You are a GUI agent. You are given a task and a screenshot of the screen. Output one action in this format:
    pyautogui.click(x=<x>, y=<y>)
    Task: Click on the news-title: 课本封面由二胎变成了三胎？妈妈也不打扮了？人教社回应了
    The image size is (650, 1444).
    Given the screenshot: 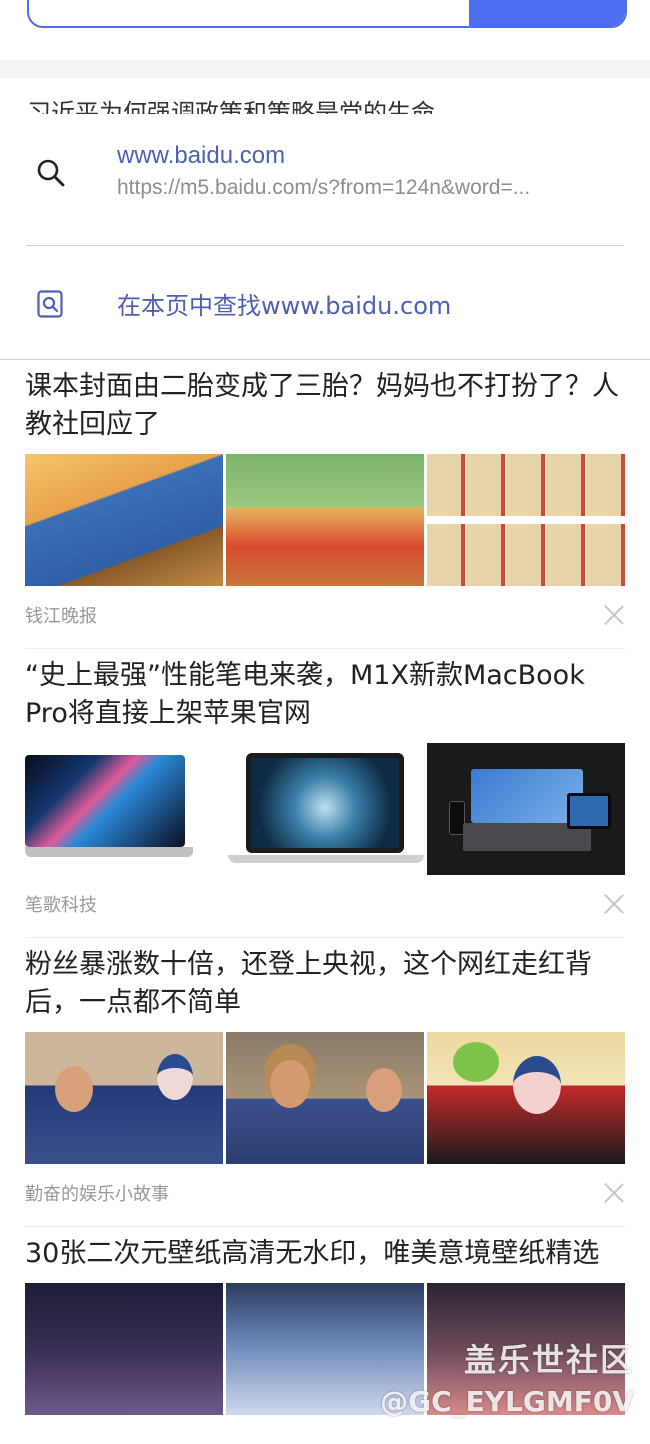 What is the action you would take?
    pyautogui.click(x=325, y=402)
    